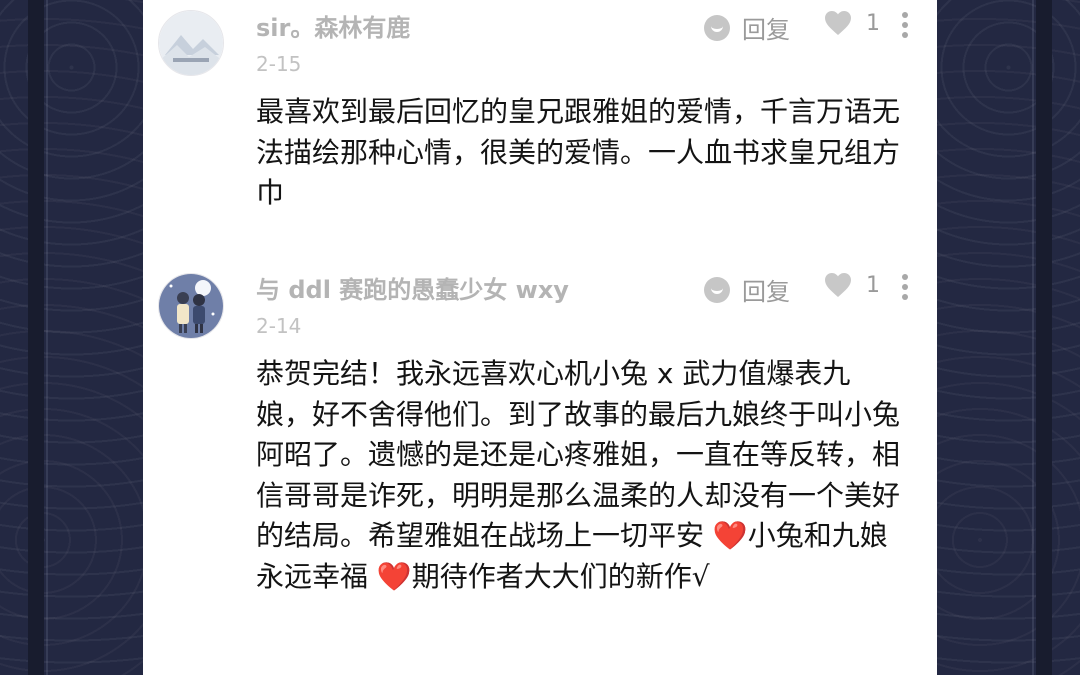  Describe the element at coordinates (279, 64) in the screenshot. I see `comment-date: 2-15` at that location.